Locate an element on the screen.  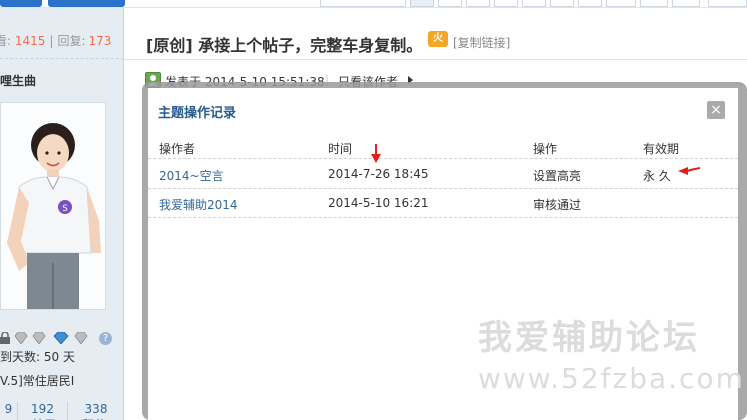
operation-action: 设置高亮 is located at coordinates (557, 176).